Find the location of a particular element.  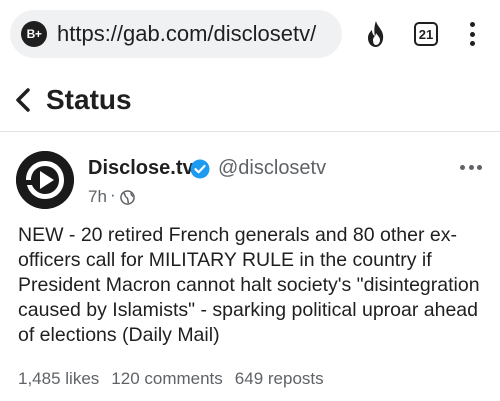

disclosetv-logo-icon is located at coordinates (45, 180).